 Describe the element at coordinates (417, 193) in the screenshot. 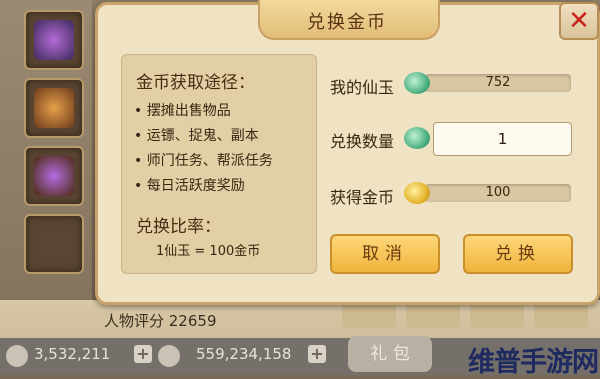

I see `gold-coin-icon` at that location.